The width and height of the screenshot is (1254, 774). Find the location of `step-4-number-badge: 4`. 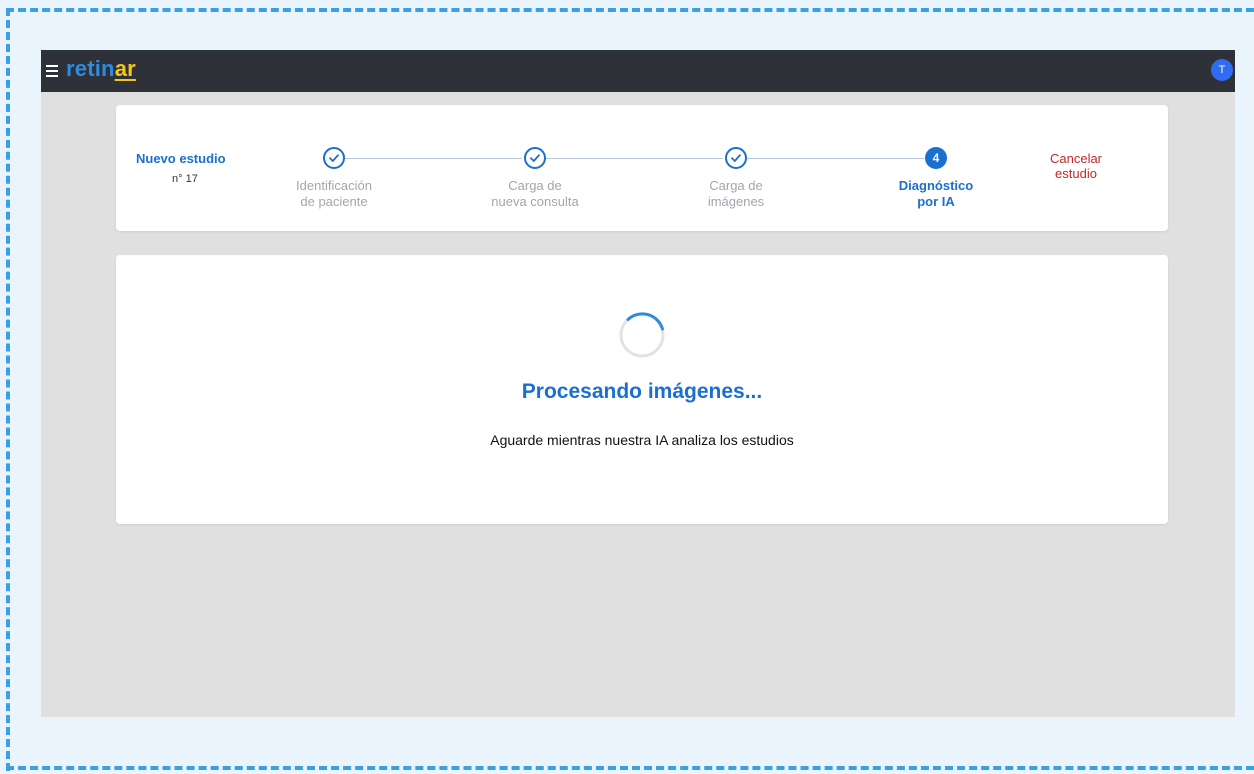

step-4-number-badge: 4 is located at coordinates (936, 158).